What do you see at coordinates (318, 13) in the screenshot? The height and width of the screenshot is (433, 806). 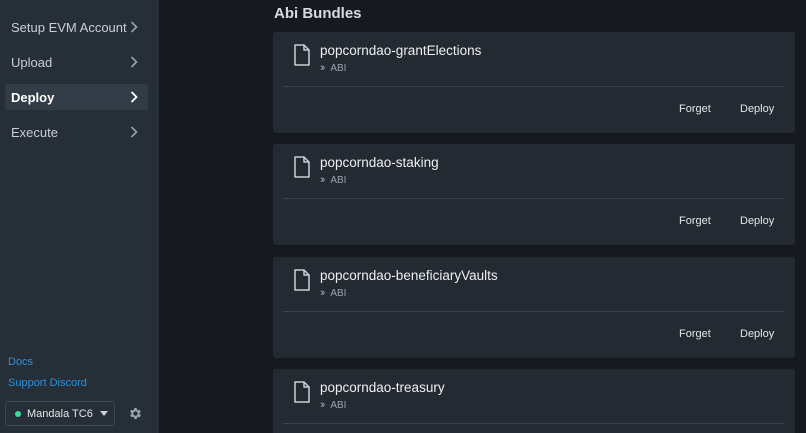 I see `page-title: Abi Bundles` at bounding box center [318, 13].